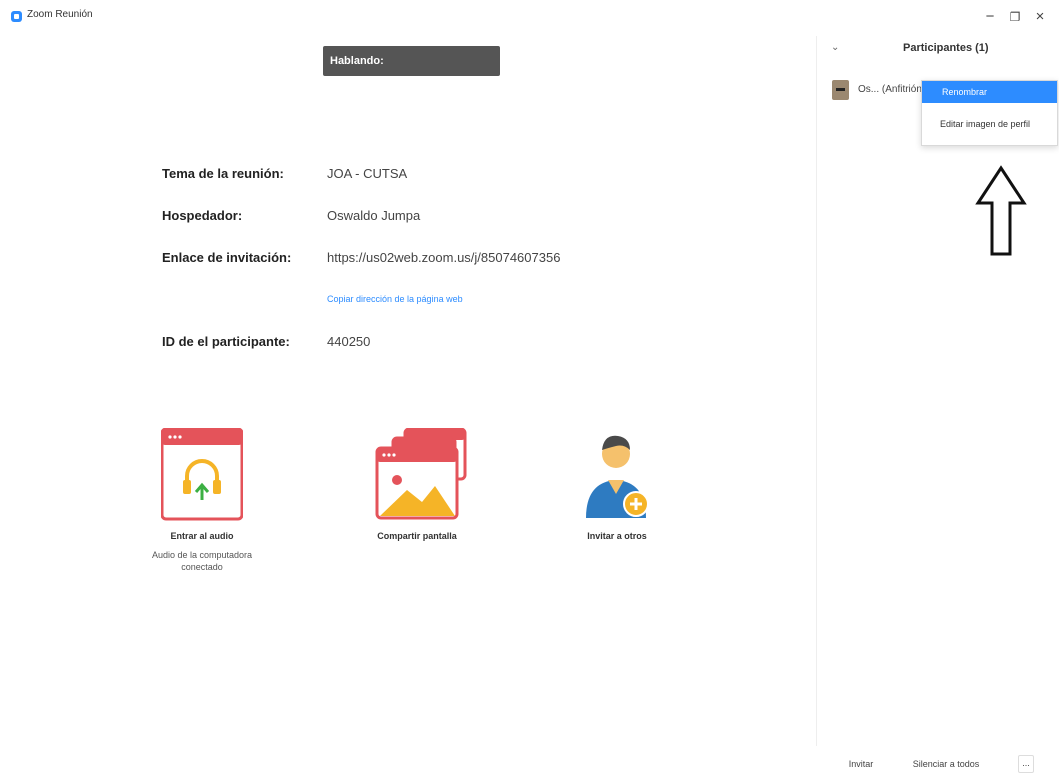  I want to click on share-screen-label: Compartir pantalla, so click(417, 536).